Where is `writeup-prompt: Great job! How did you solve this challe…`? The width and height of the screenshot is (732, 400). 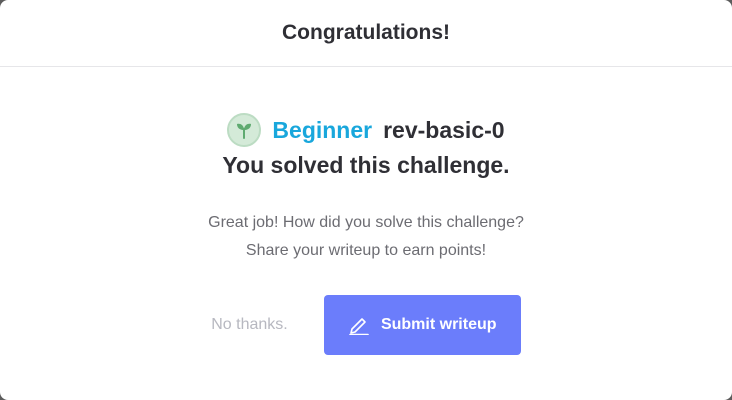 writeup-prompt: Great job! How did you solve this challe… is located at coordinates (366, 237).